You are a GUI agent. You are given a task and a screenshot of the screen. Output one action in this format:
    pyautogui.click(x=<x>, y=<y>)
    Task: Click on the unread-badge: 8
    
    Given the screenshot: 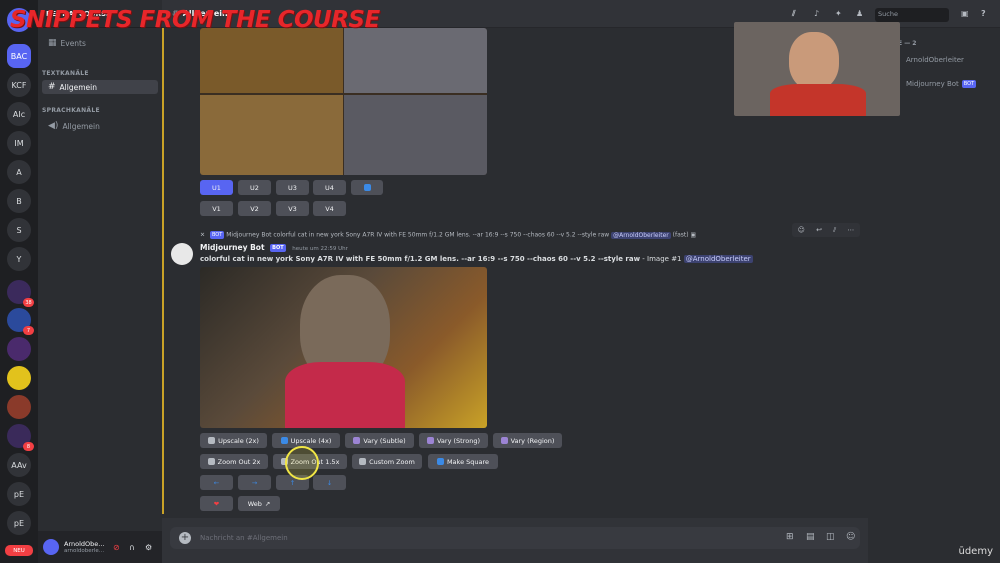 What is the action you would take?
    pyautogui.click(x=28, y=446)
    